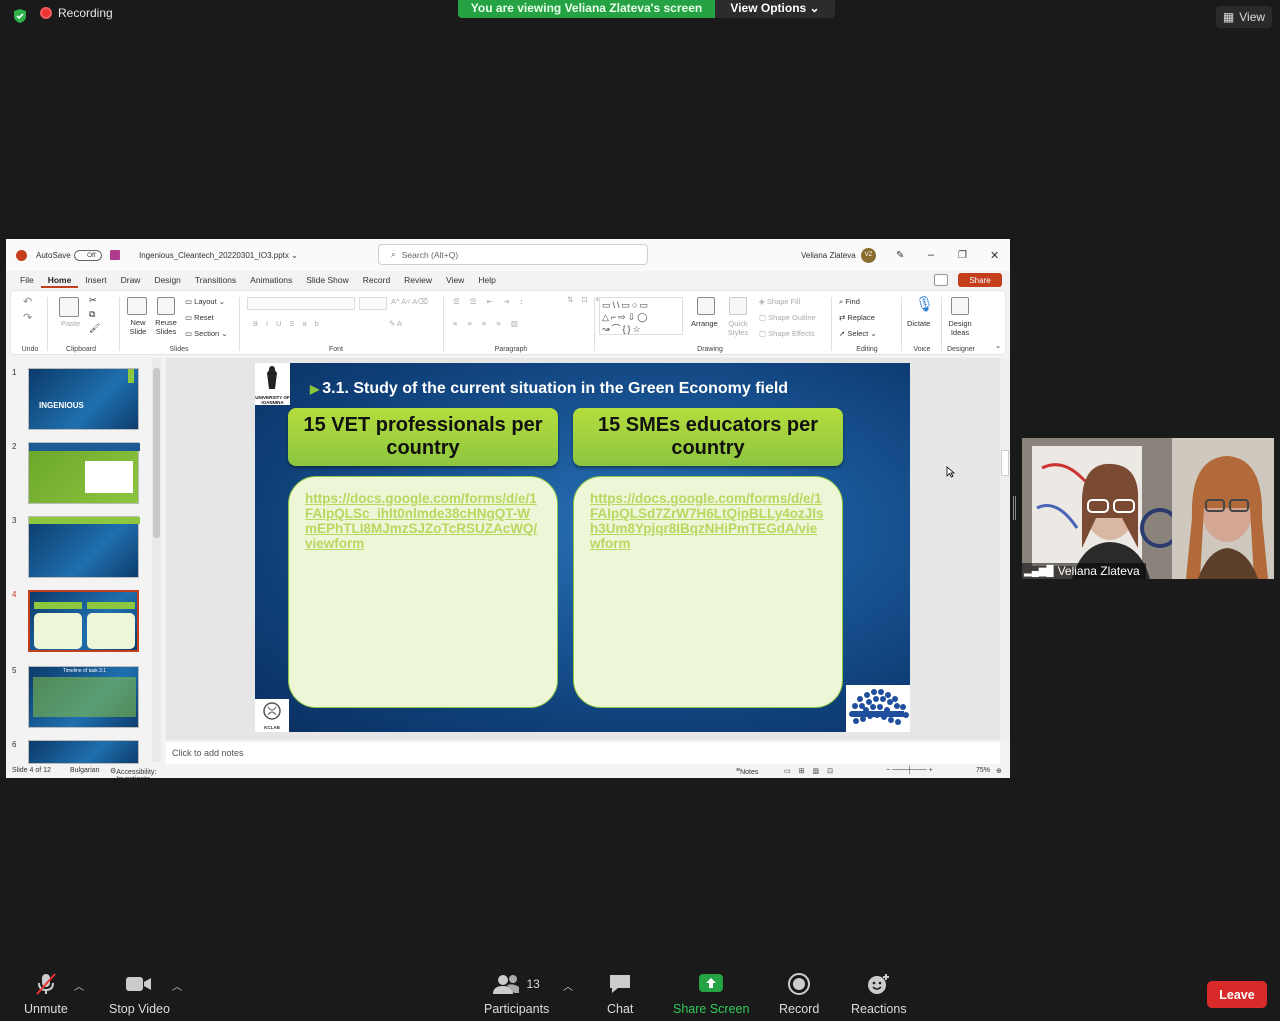 The width and height of the screenshot is (1280, 1021). I want to click on participants-button: 13 Participants, so click(516, 994).